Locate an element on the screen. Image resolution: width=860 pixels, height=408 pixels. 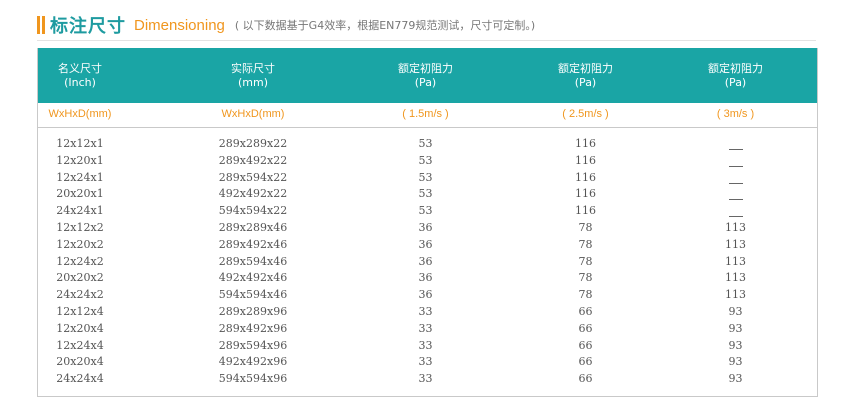
cell-nominal: 12x20x2 is located at coordinates (80, 244).